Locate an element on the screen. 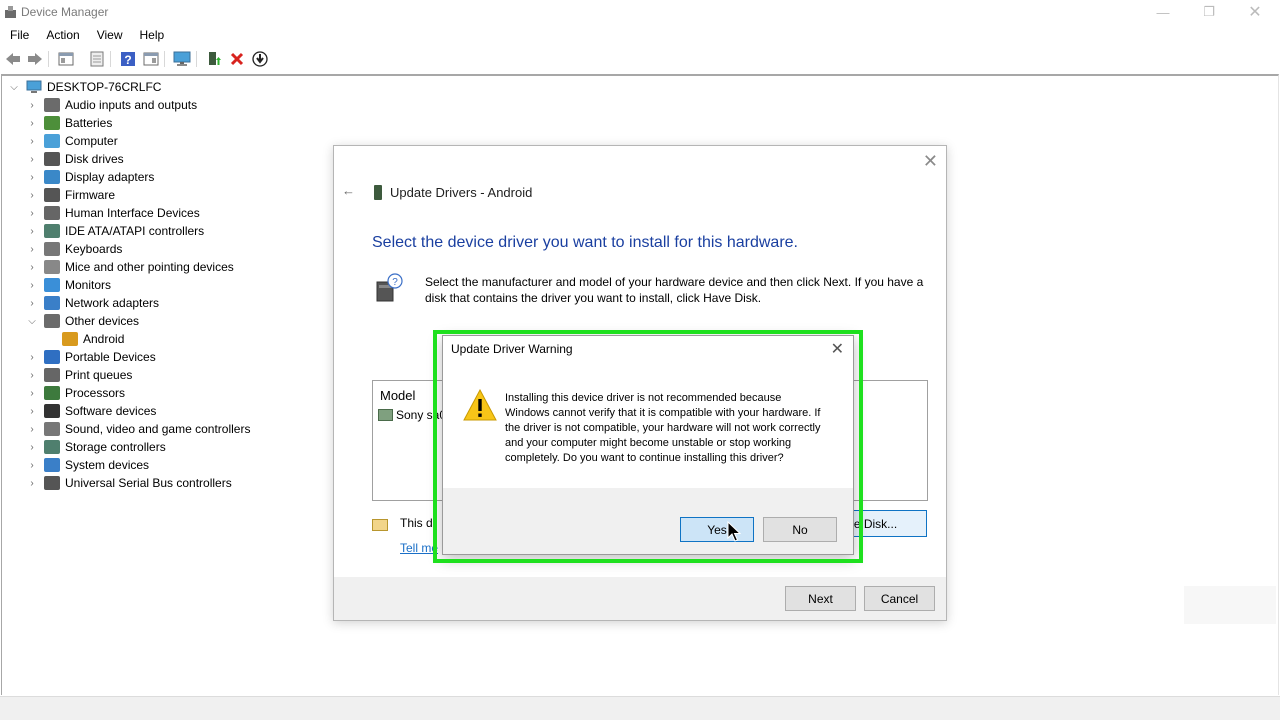 The image size is (1280, 720). network-icon is located at coordinates (52, 303).